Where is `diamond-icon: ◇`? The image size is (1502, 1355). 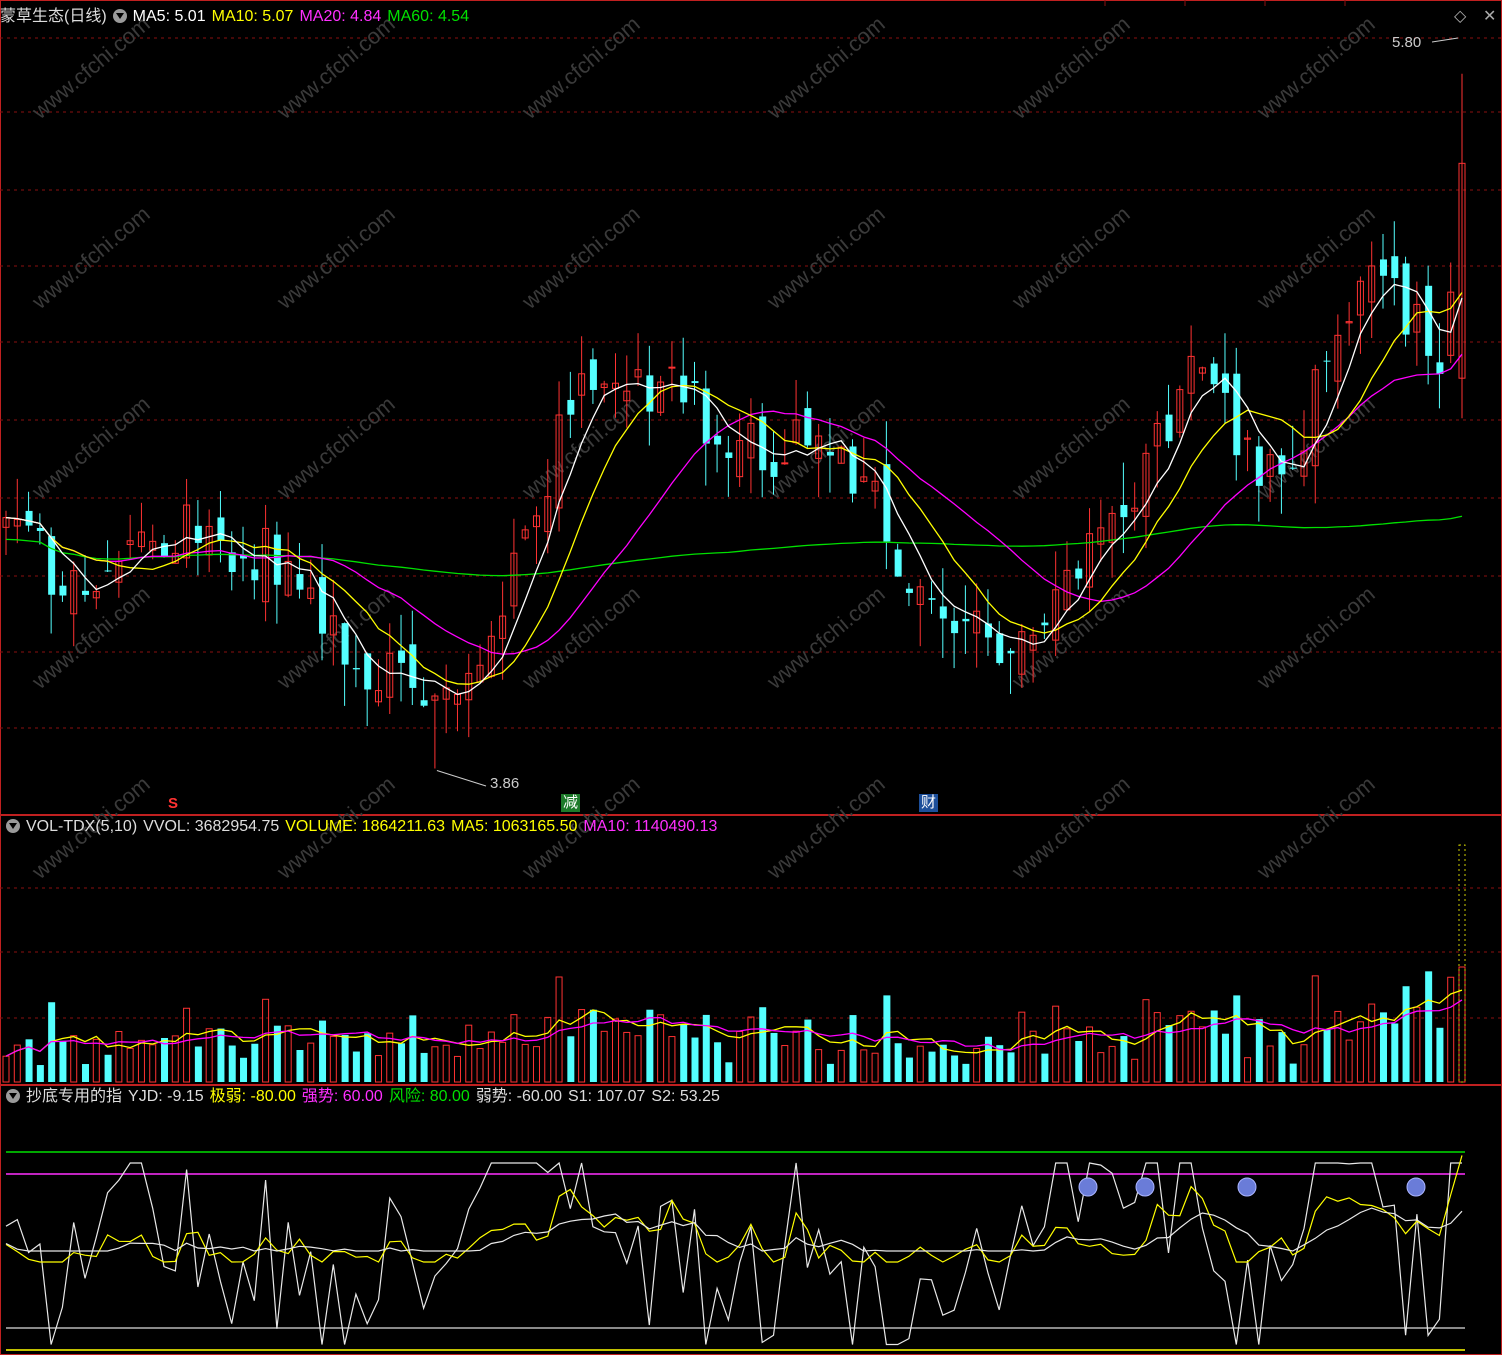 diamond-icon: ◇ is located at coordinates (1460, 17).